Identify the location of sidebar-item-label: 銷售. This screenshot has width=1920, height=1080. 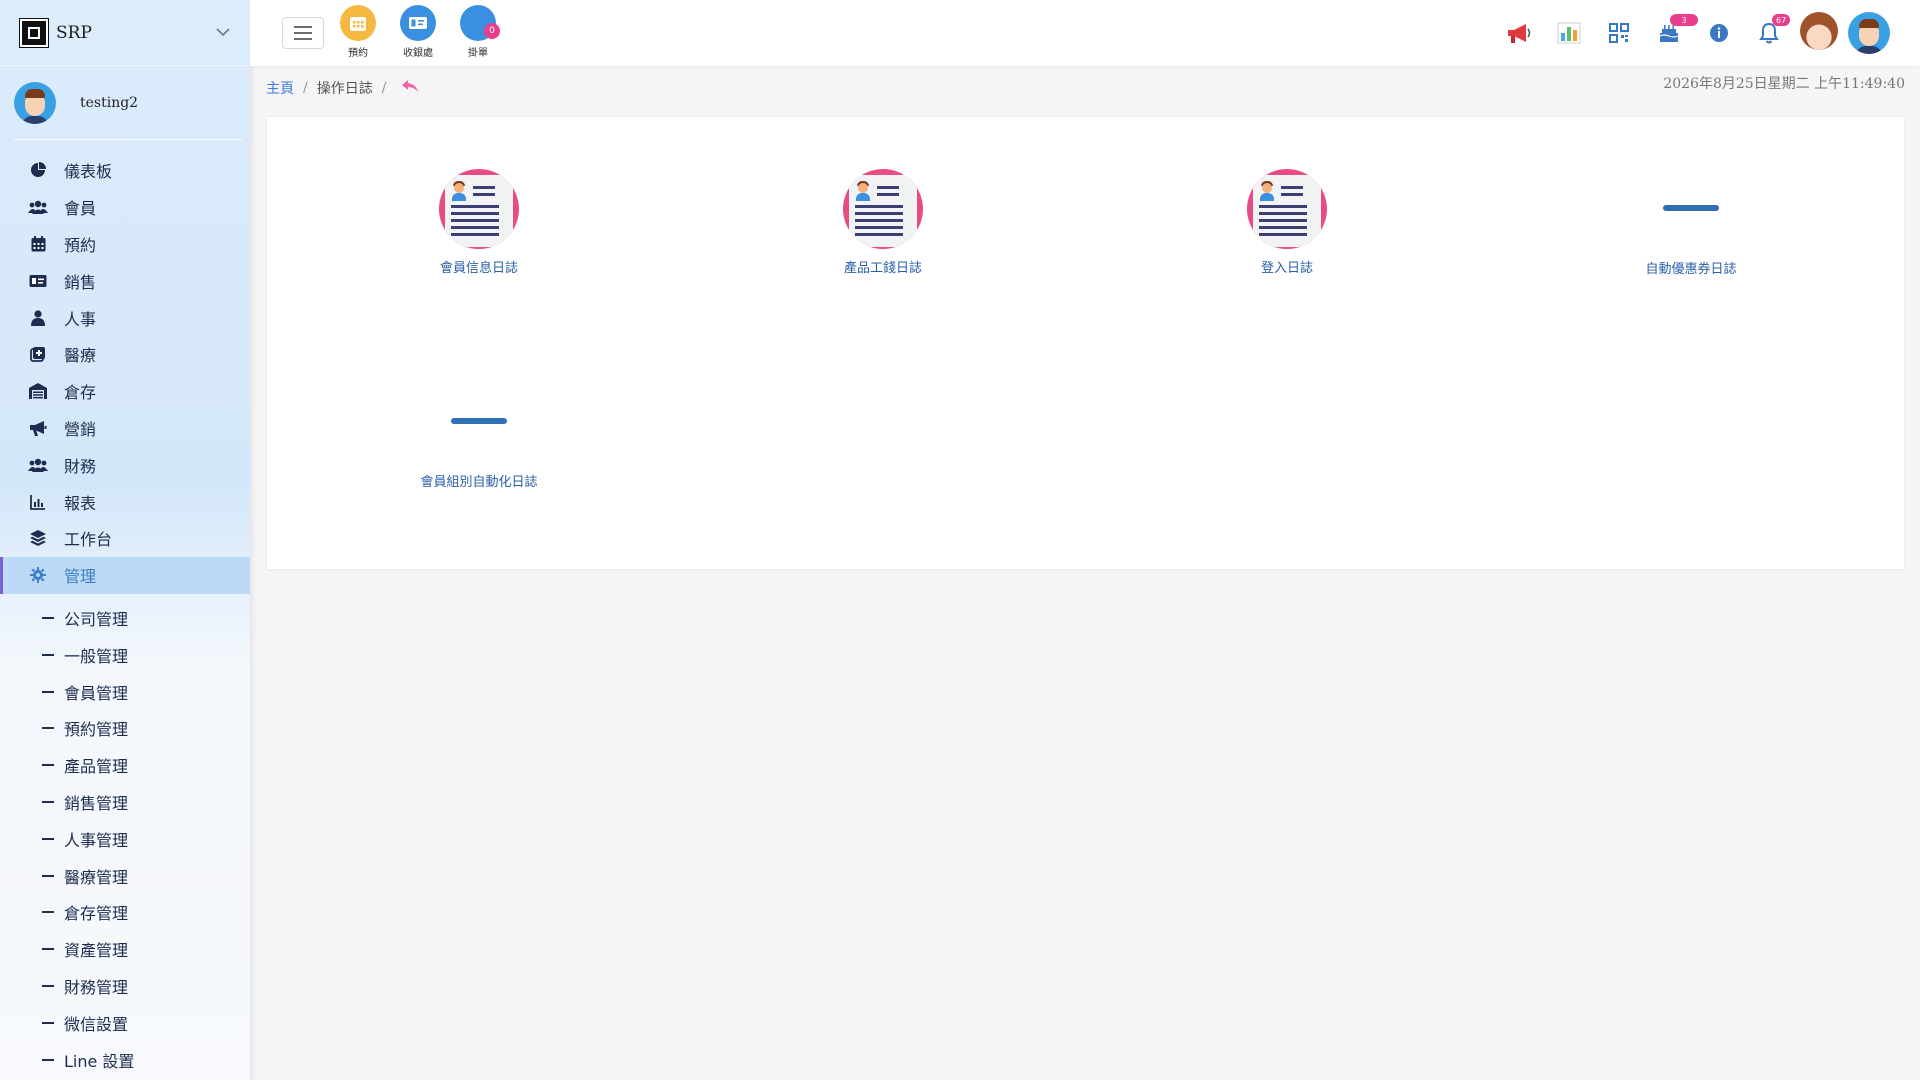
(80, 282).